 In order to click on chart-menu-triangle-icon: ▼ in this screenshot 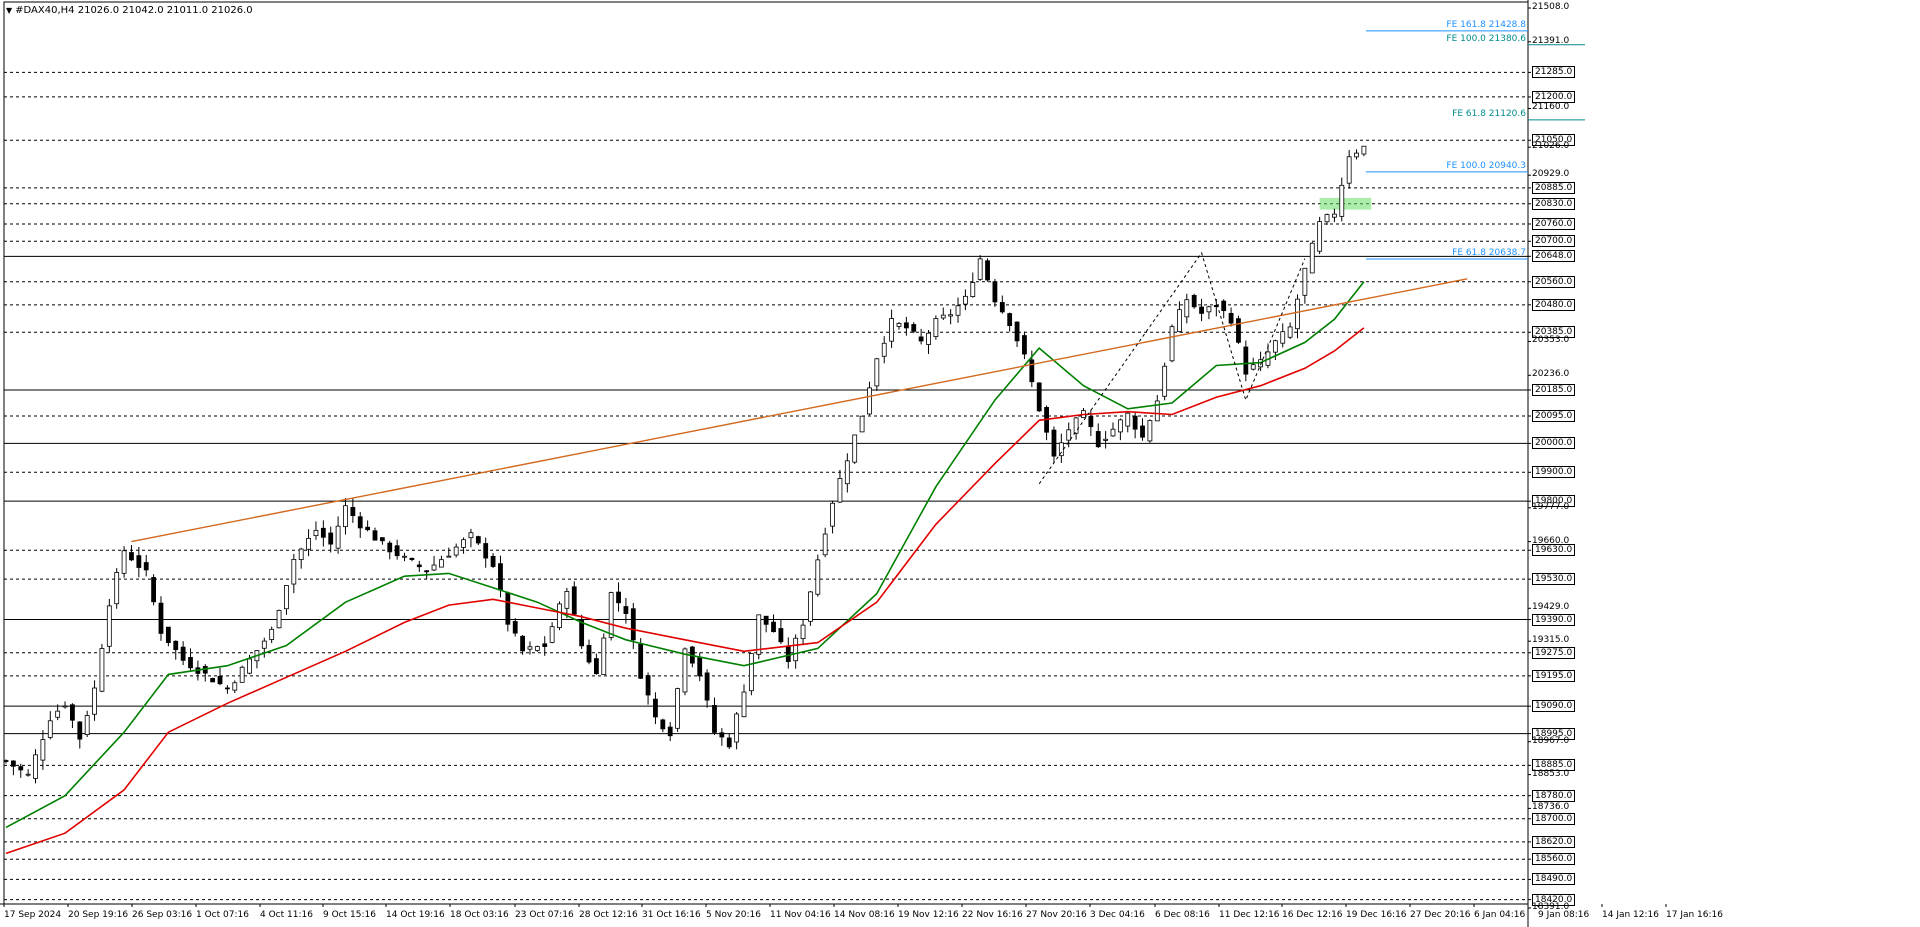, I will do `click(9, 10)`.